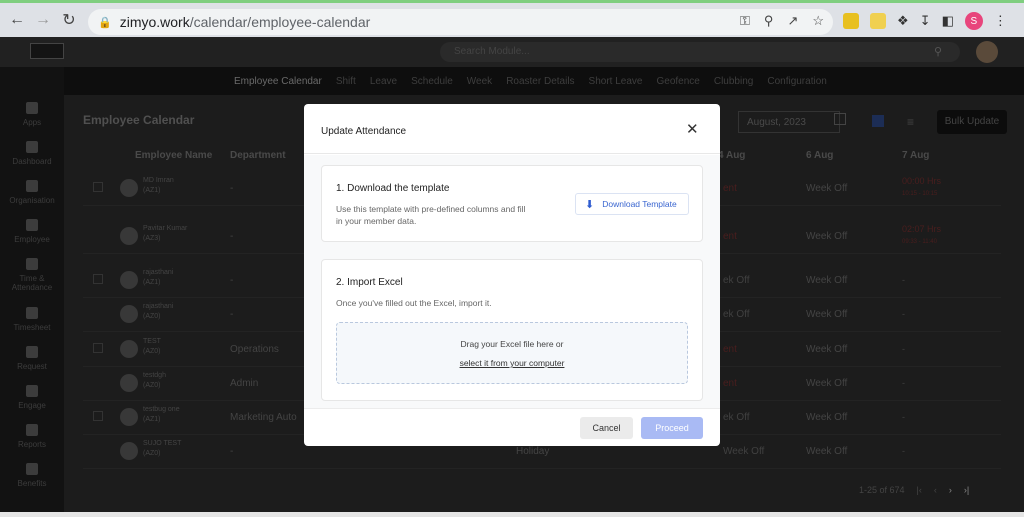  Describe the element at coordinates (782, 21) in the screenshot. I see `address-bar-actions: ⚿ ⚲ ↗ ☆` at that location.